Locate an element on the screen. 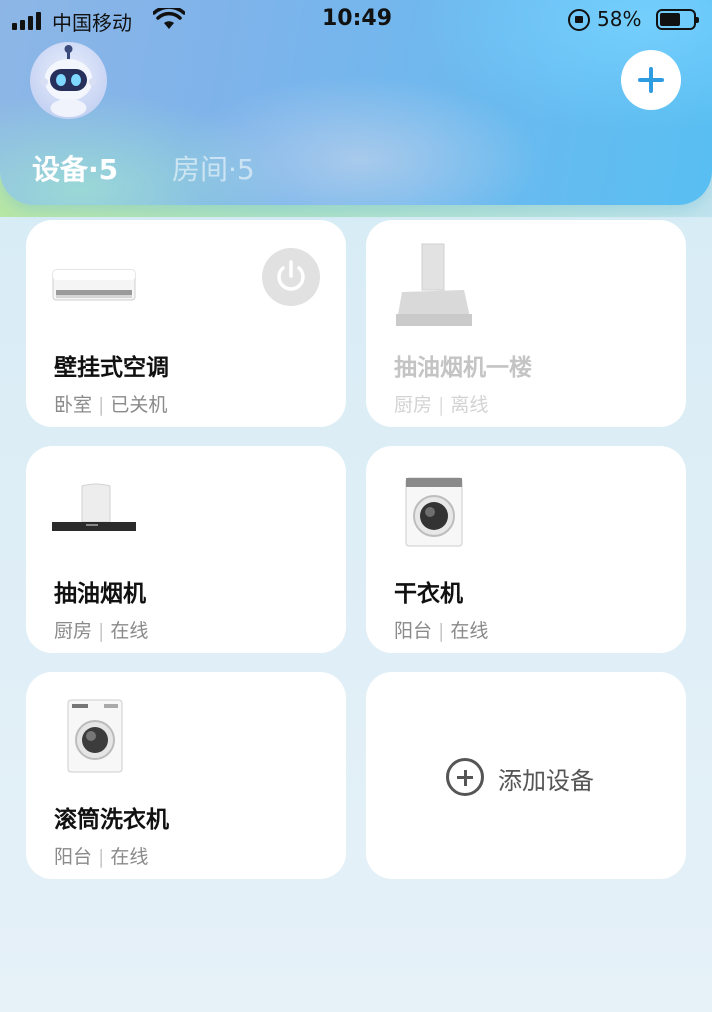 This screenshot has height=1012, width=712. clock: 10:49 is located at coordinates (357, 18).